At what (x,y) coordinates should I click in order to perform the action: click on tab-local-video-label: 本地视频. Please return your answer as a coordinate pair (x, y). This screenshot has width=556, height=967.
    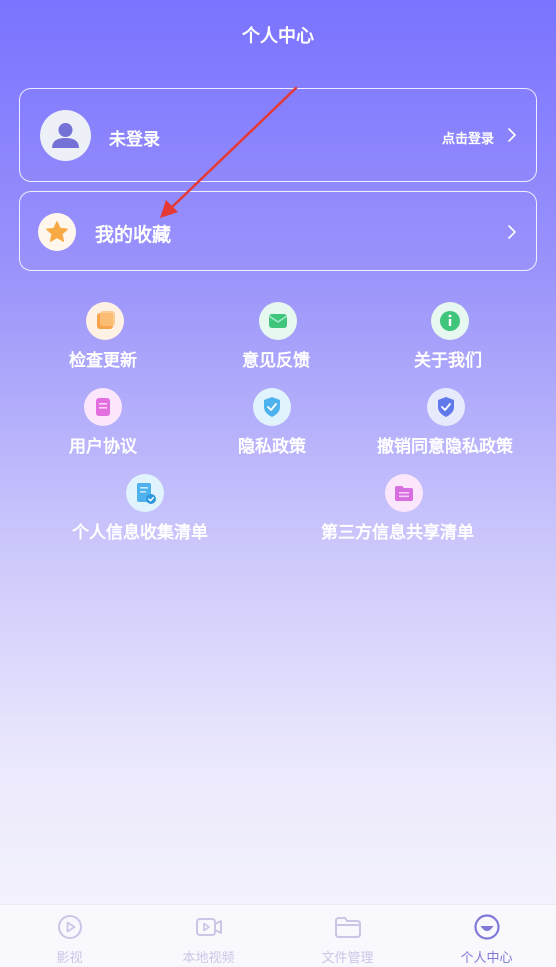
    Looking at the image, I should click on (208, 958).